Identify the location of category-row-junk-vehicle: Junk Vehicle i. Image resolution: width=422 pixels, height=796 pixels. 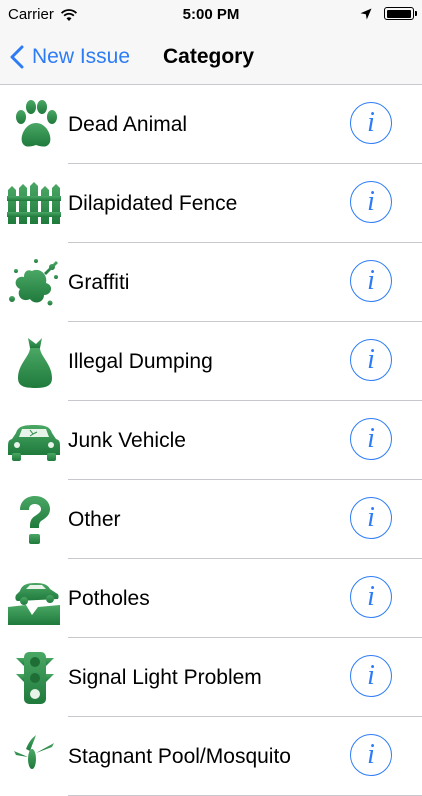
(211, 440).